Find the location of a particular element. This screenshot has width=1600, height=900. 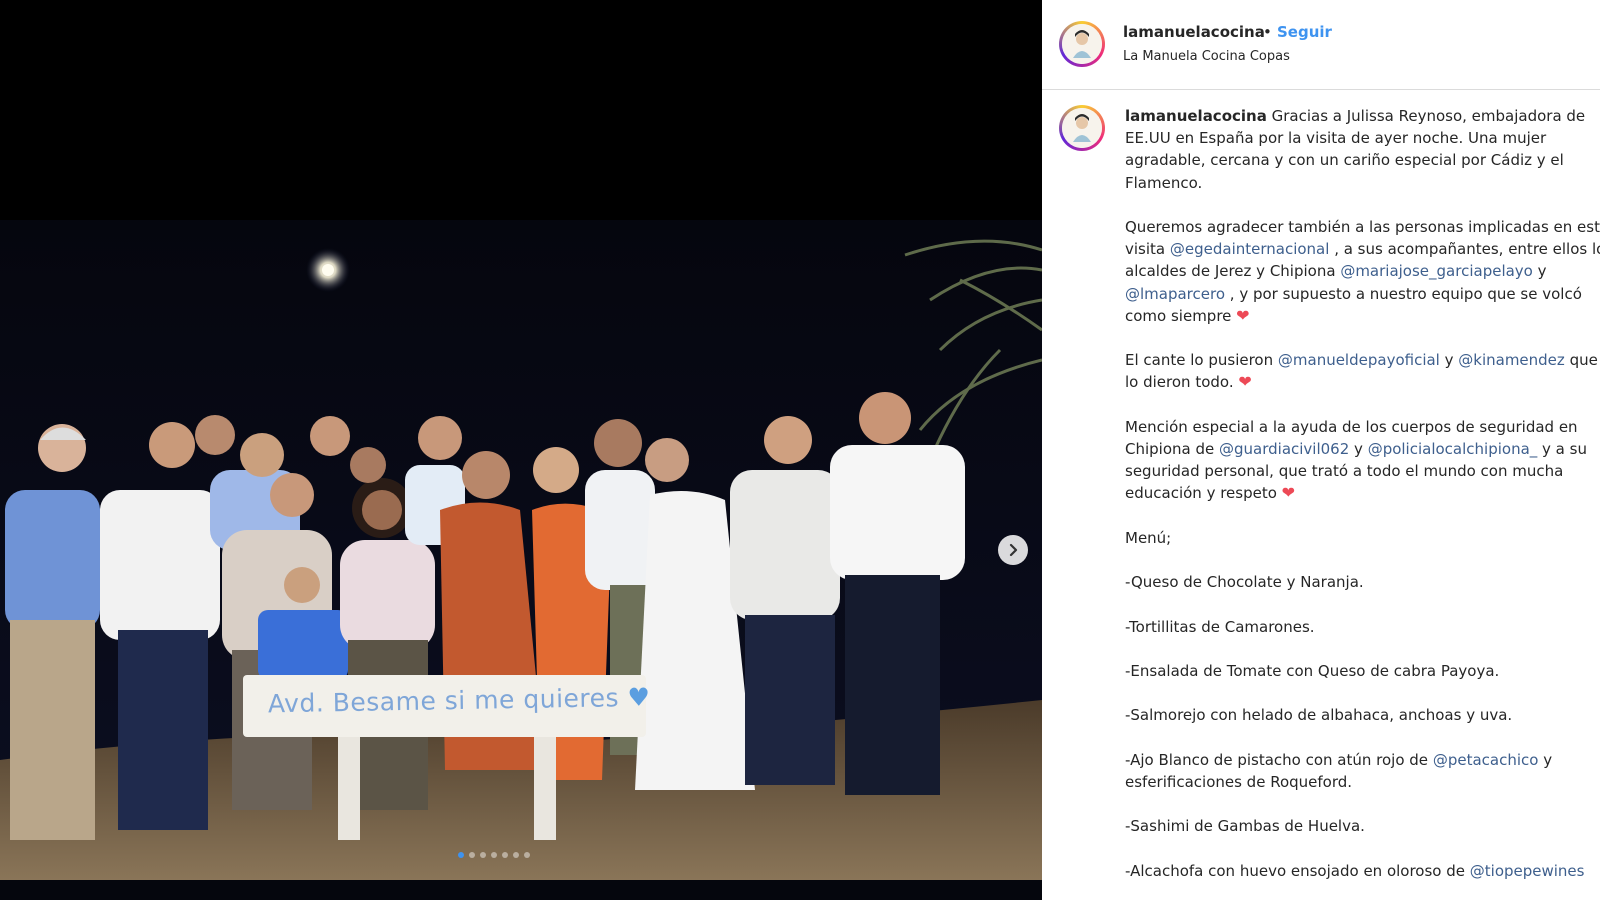

mention-link: @policialocalchipiona_ is located at coordinates (1453, 449).